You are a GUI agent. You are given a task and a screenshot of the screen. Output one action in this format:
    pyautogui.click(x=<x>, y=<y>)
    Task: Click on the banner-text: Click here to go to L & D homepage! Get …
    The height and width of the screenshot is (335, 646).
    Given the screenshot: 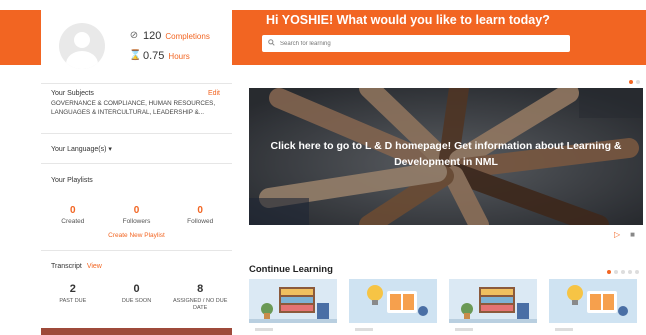 What is the action you would take?
    pyautogui.click(x=446, y=154)
    